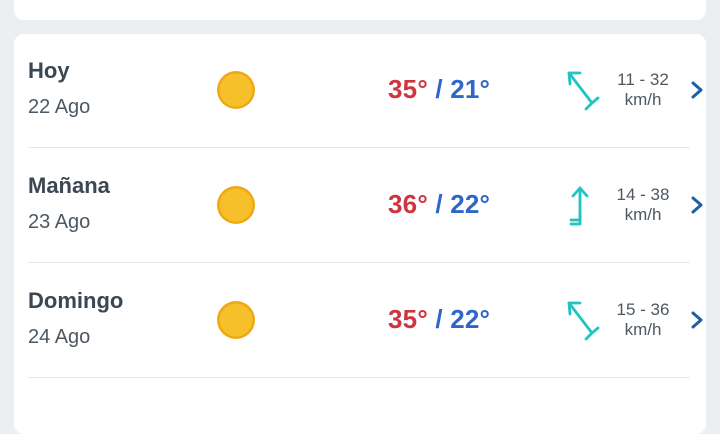  I want to click on wind-speed-range: 15 - 36, so click(643, 309).